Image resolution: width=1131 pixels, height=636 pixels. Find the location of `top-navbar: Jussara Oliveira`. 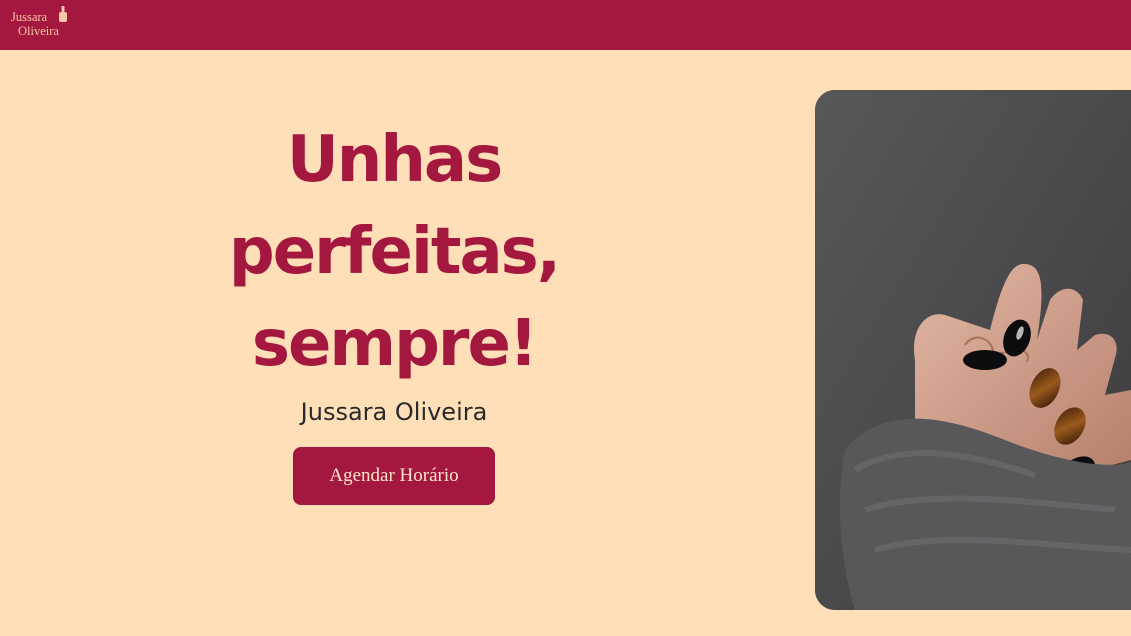

top-navbar: Jussara Oliveira is located at coordinates (565, 25).